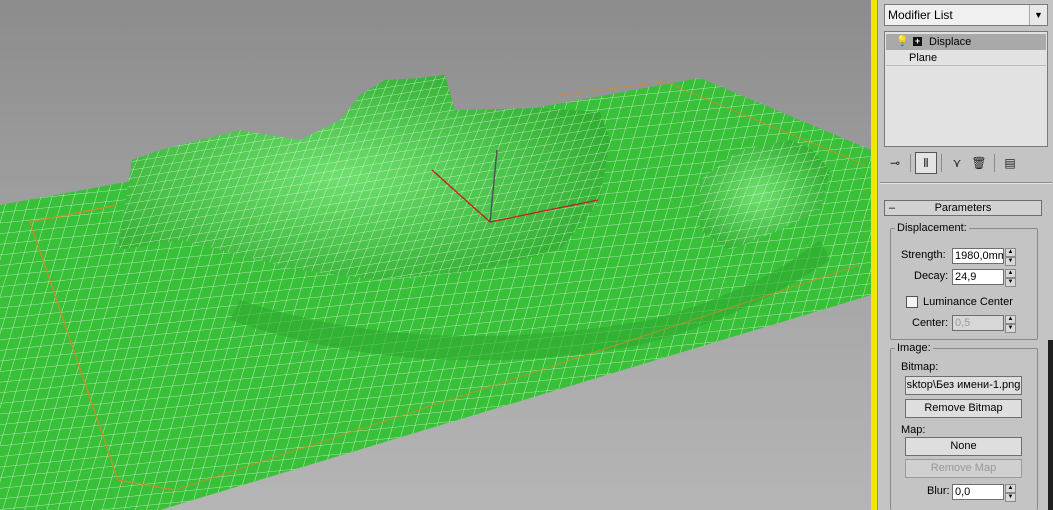 This screenshot has width=1053, height=510. Describe the element at coordinates (966, 15) in the screenshot. I see `modifier-list-dropdown: Modifier List ▼` at that location.